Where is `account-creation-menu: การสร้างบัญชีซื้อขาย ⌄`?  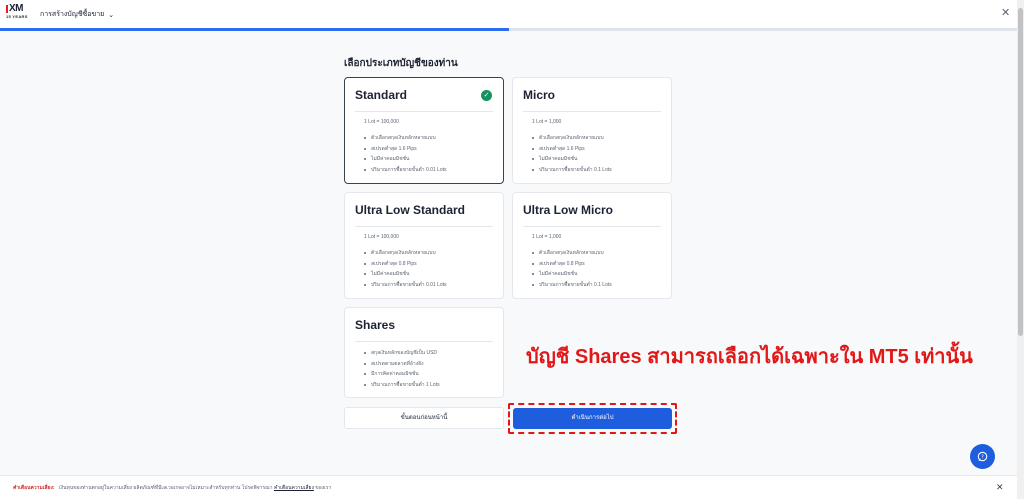
account-creation-menu: การสร้างบัญชีซื้อขาย ⌄ is located at coordinates (77, 14).